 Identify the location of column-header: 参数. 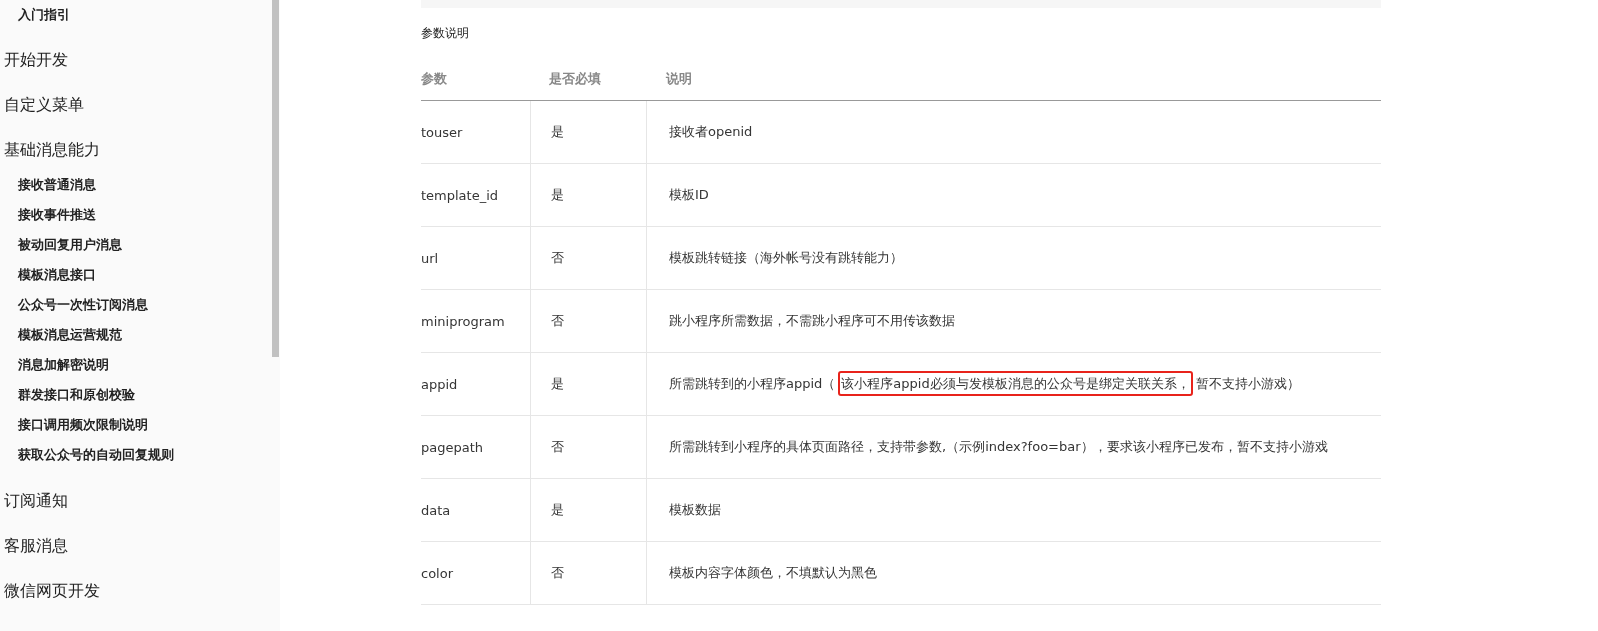
(476, 85).